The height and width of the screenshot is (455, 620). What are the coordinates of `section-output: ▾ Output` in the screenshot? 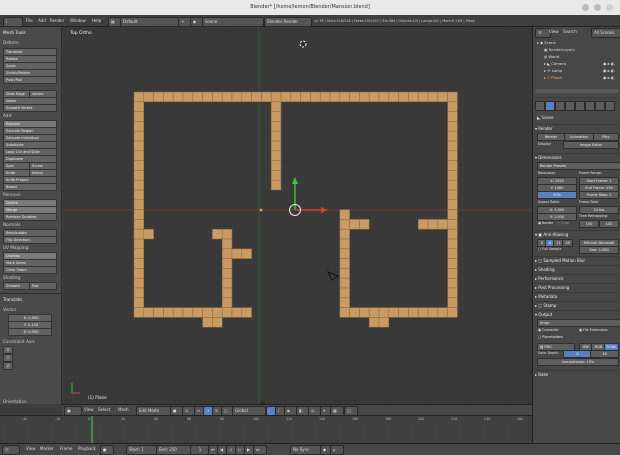 It's located at (577, 314).